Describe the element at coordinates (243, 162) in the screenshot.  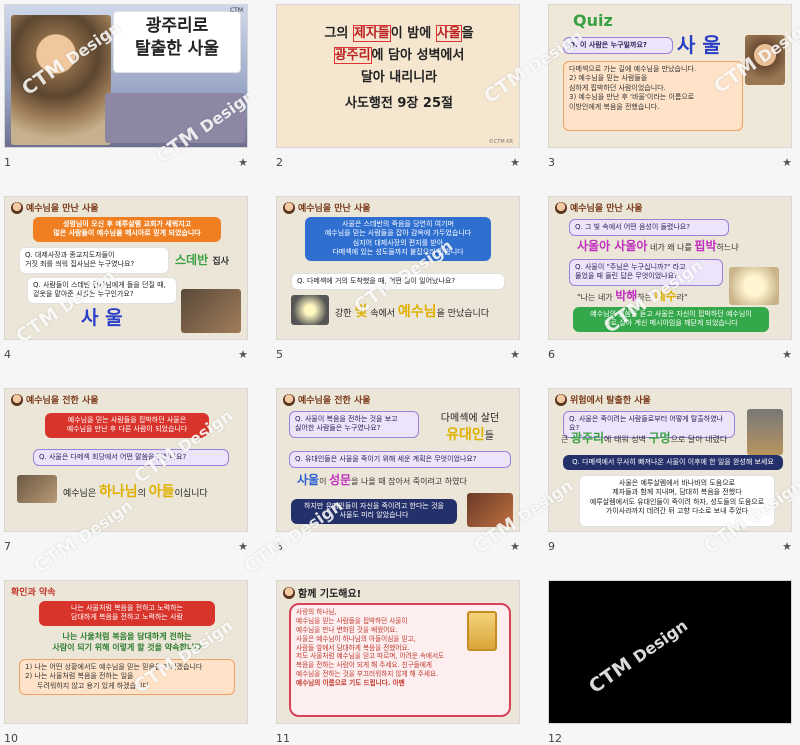
I see `slide-star-icon-1: ★` at that location.